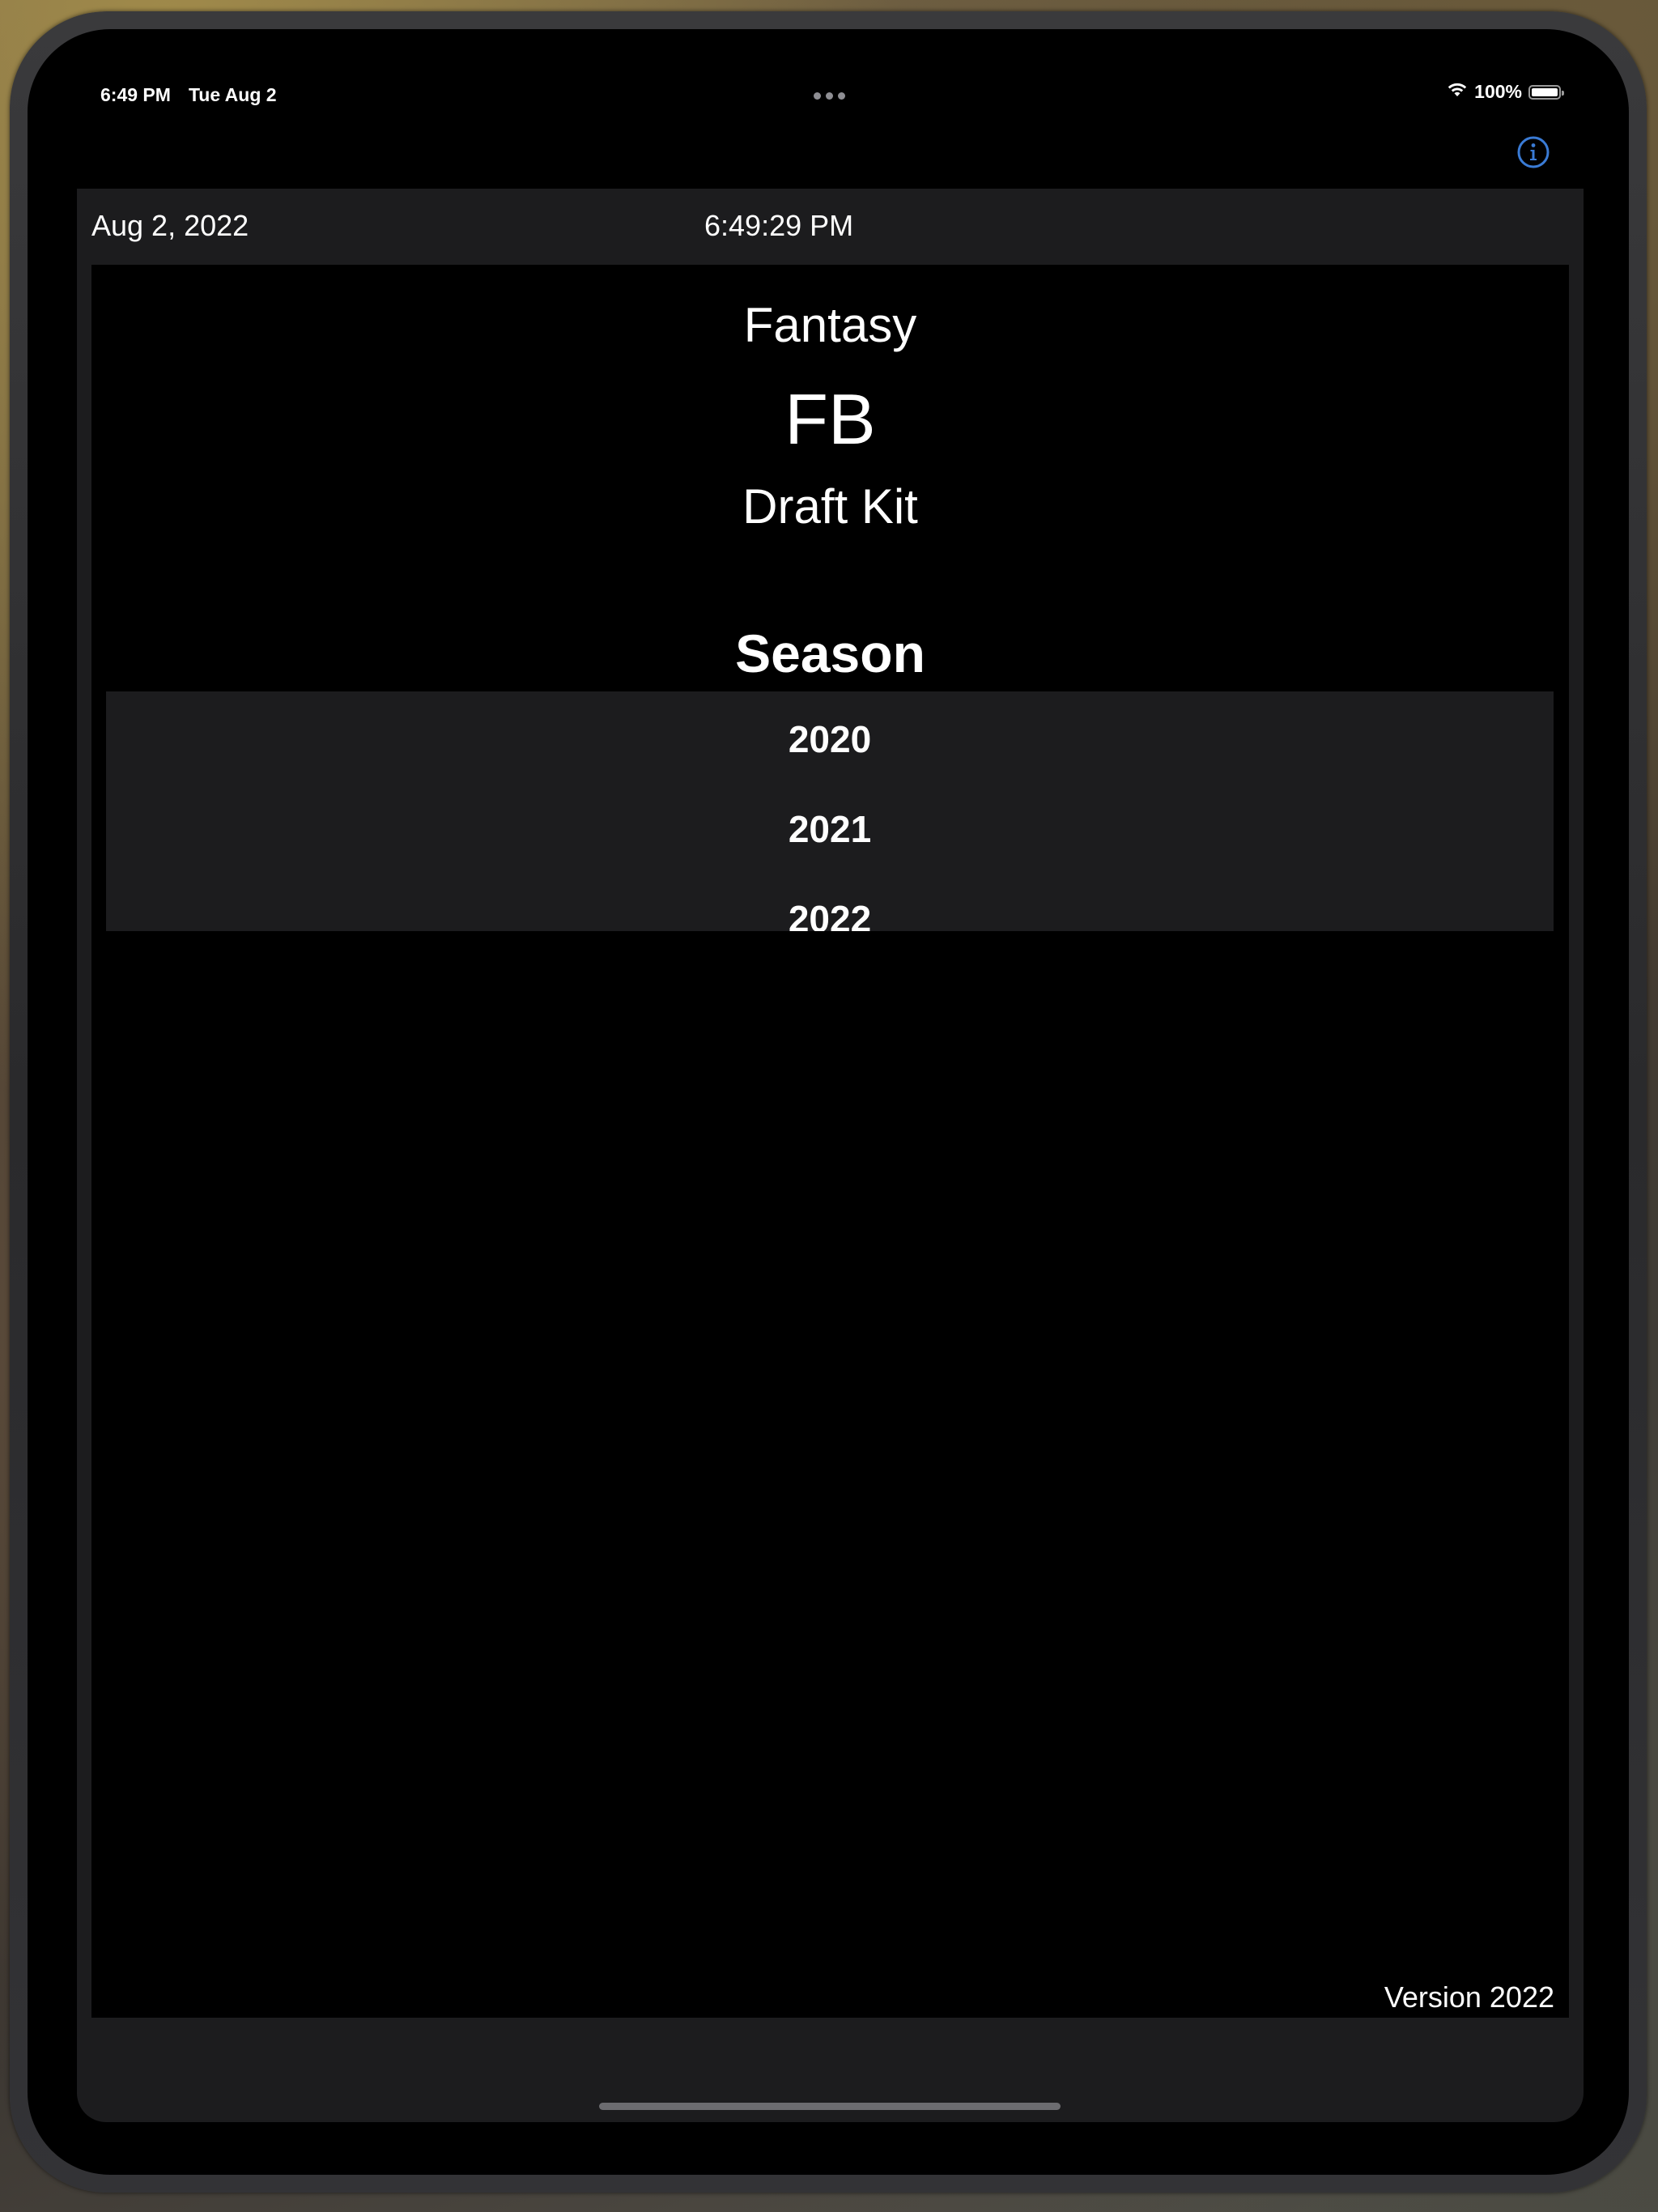  What do you see at coordinates (830, 653) in the screenshot?
I see `season-label: Season` at bounding box center [830, 653].